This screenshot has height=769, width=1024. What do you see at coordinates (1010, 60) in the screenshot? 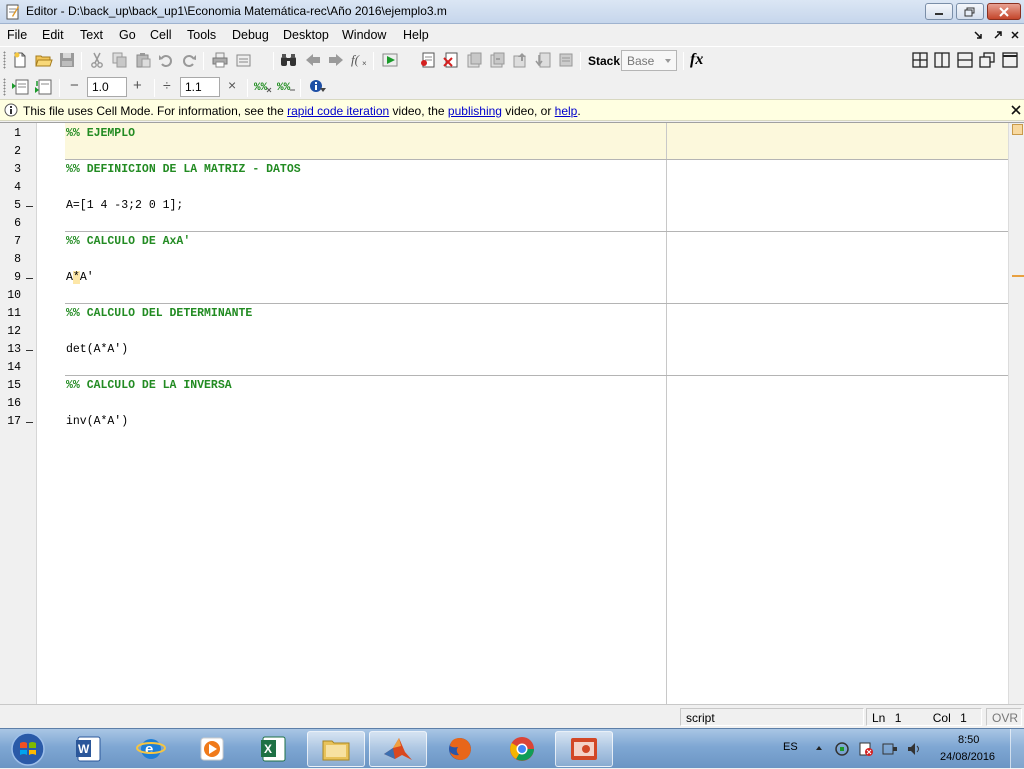
I see `maximize-doc-button` at bounding box center [1010, 60].